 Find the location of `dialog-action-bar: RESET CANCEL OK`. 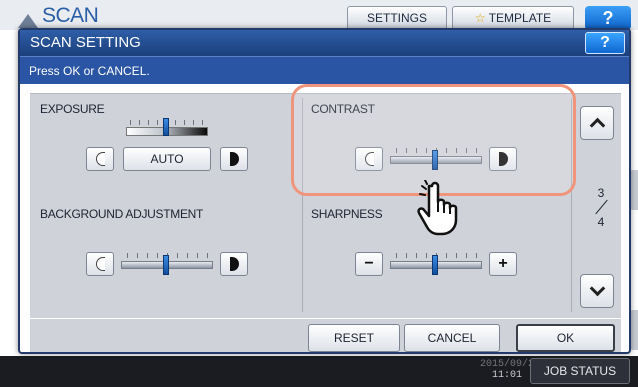

dialog-action-bar: RESET CANCEL OK is located at coordinates (325, 335).